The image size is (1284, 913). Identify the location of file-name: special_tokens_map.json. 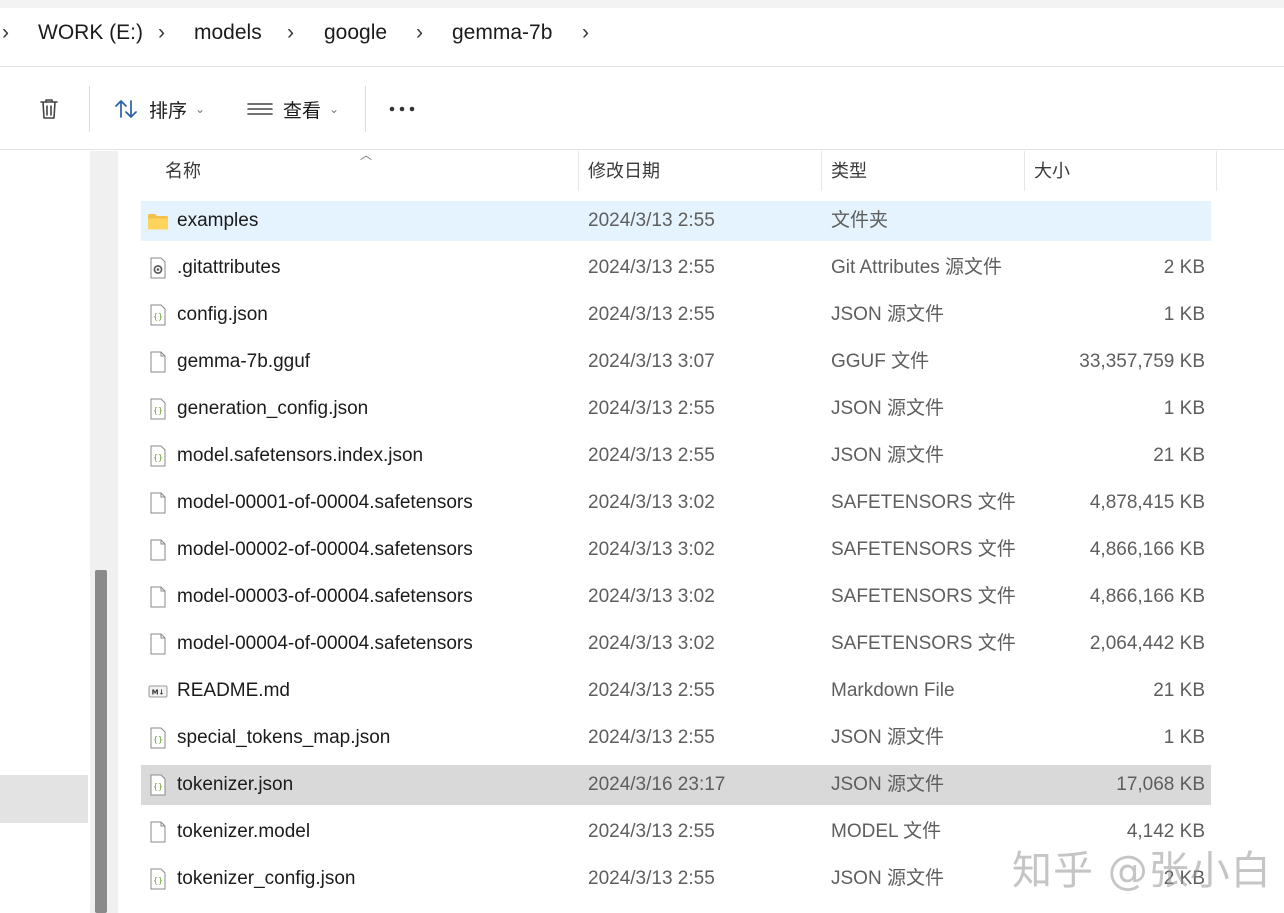
(284, 737).